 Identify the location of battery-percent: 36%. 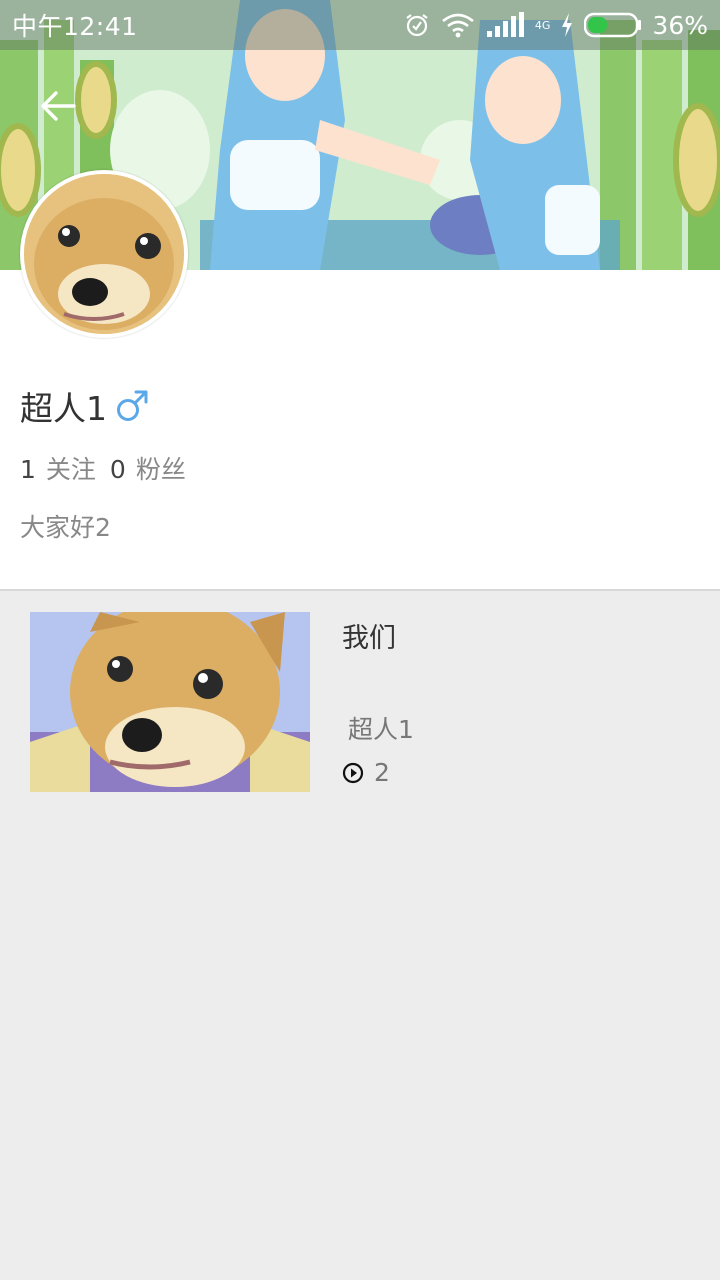
(680, 25).